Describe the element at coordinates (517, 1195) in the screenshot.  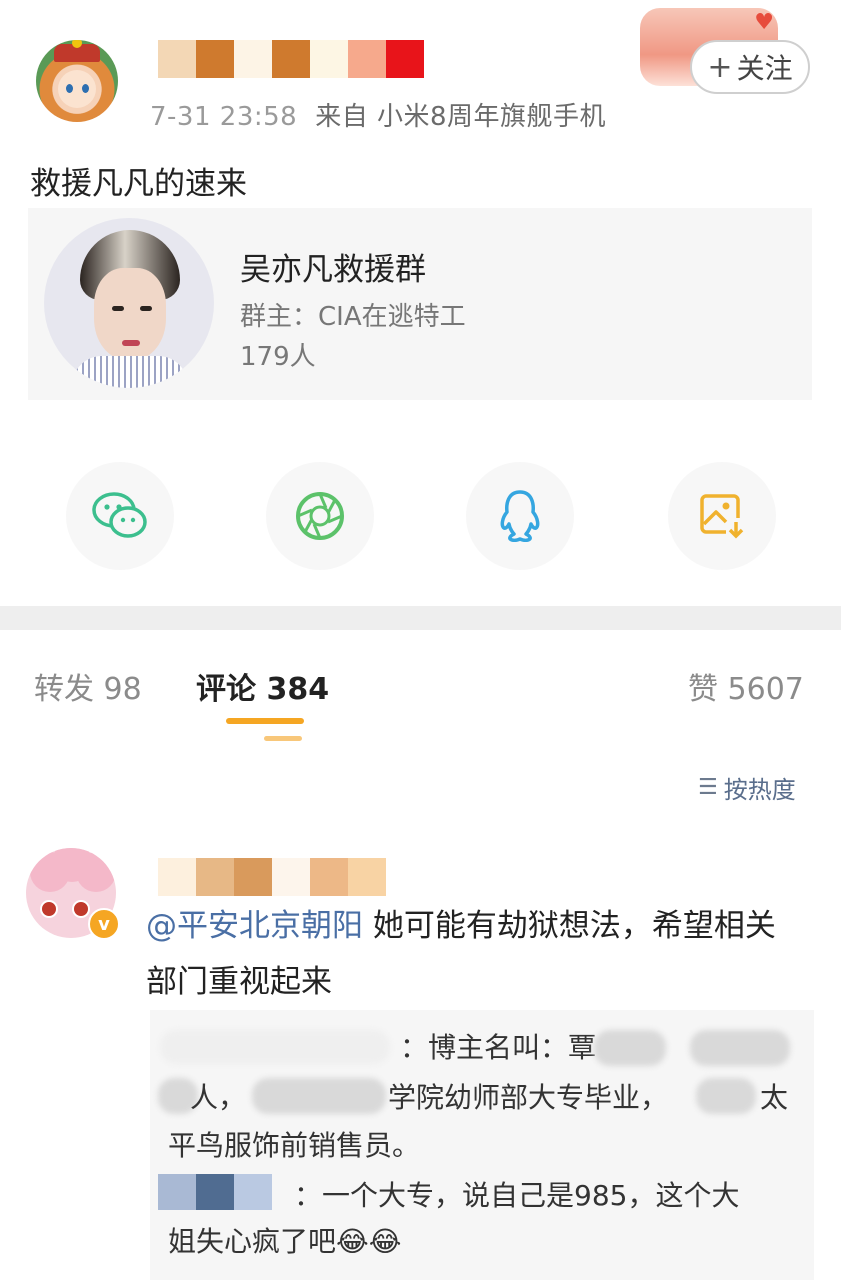
I see `quote-line-4: ：一个大专，说自己是985，这个大` at that location.